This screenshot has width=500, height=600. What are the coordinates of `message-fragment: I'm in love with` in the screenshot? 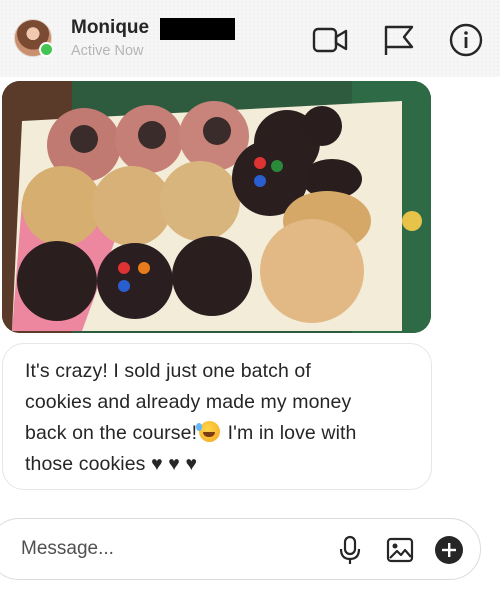 It's located at (289, 433).